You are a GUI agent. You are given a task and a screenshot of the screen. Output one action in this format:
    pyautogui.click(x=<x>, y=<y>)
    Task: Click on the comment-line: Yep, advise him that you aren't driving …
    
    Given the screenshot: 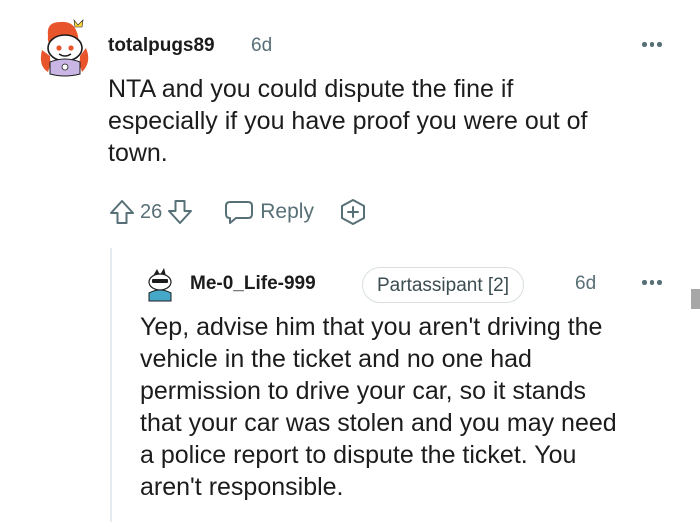 What is the action you would take?
    pyautogui.click(x=371, y=327)
    